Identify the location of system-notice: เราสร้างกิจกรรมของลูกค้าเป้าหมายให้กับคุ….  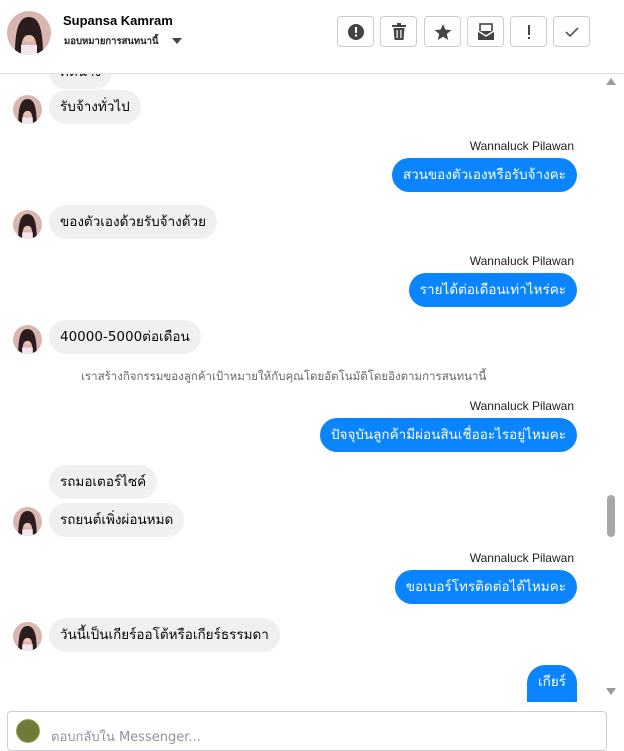
(284, 376).